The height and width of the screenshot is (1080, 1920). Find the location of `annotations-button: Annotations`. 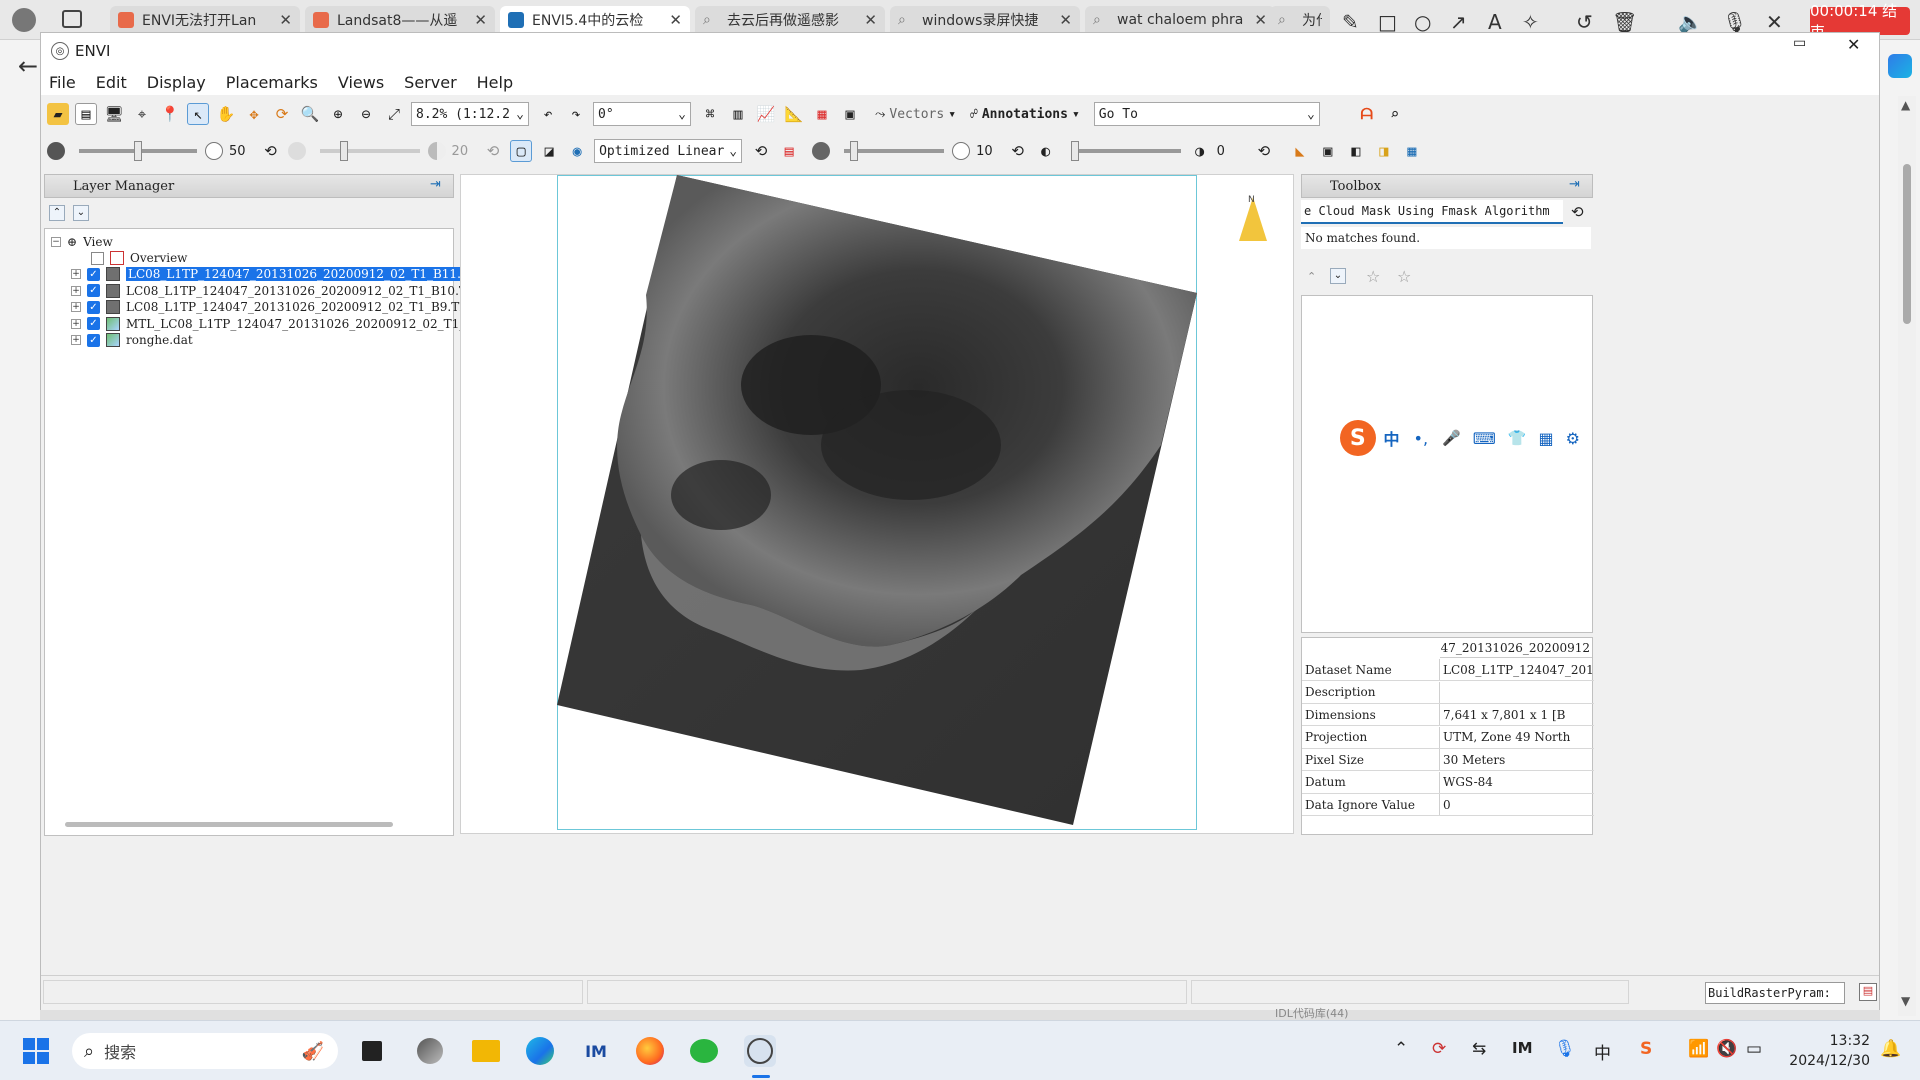

annotations-button: Annotations is located at coordinates (1025, 114).